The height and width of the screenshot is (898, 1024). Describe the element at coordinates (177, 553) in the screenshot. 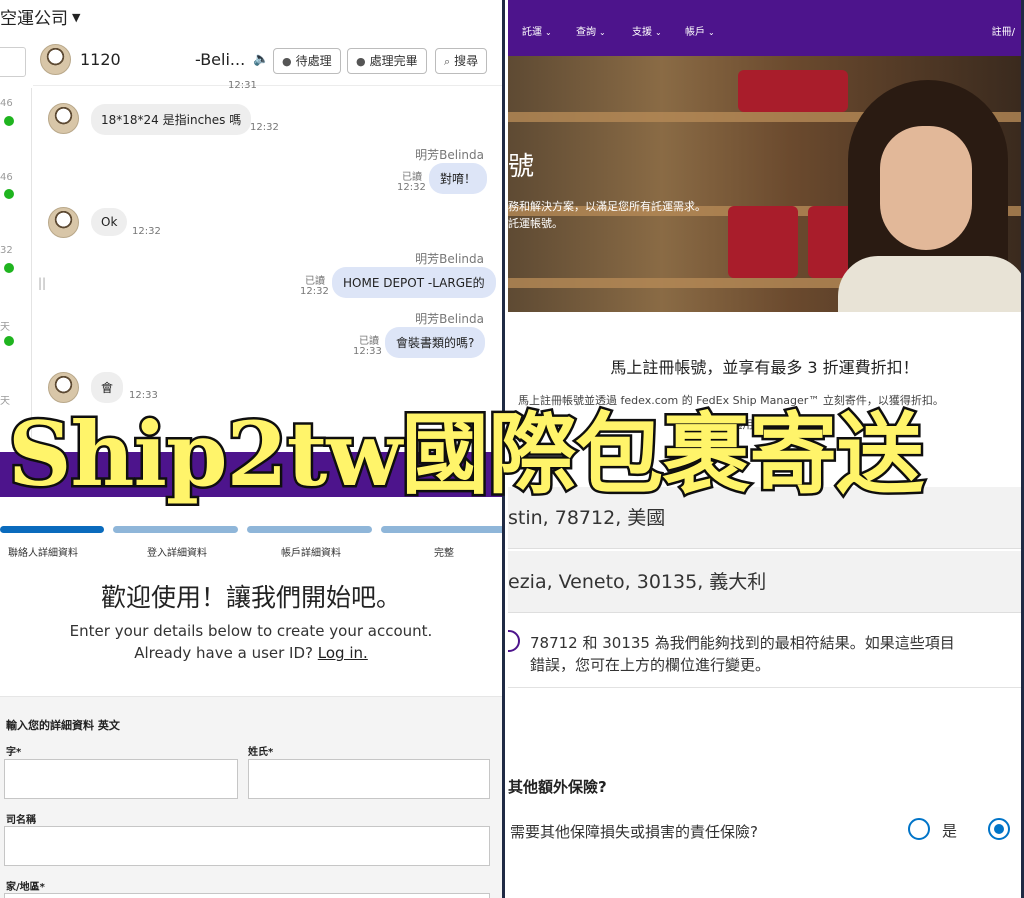

I see `step-label: 登入詳細資料` at that location.